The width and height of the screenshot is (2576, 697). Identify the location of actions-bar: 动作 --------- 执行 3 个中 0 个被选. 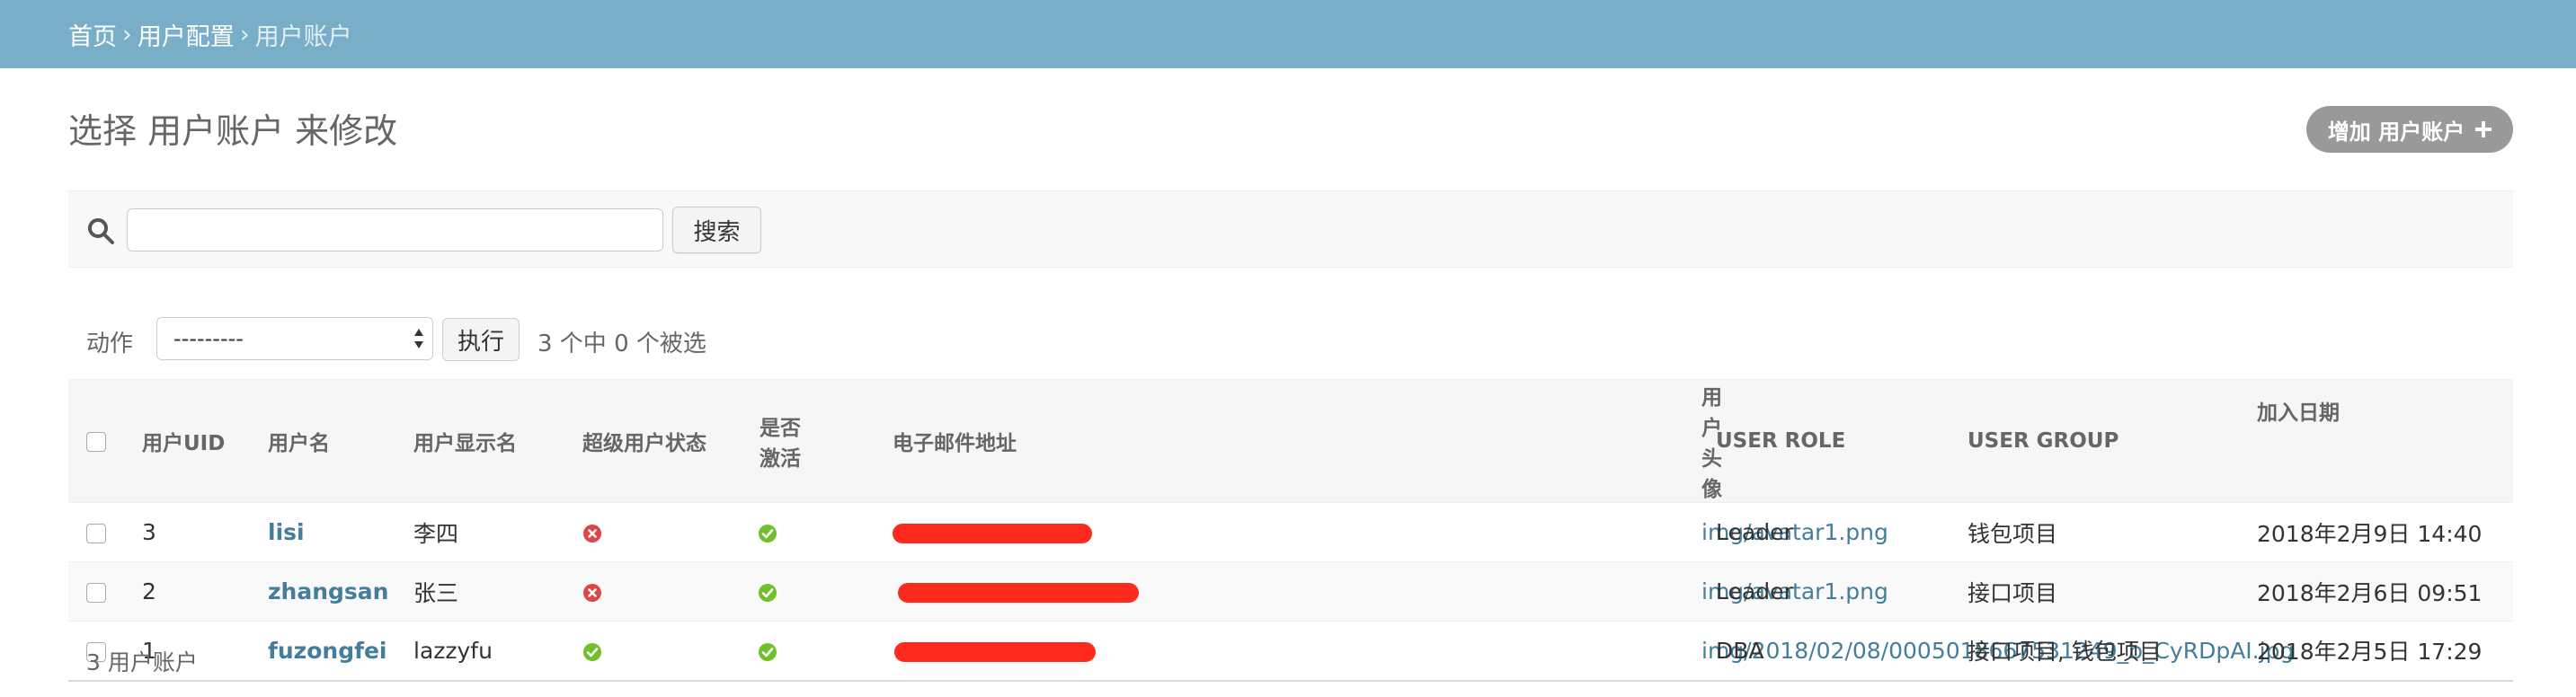
(1290, 338).